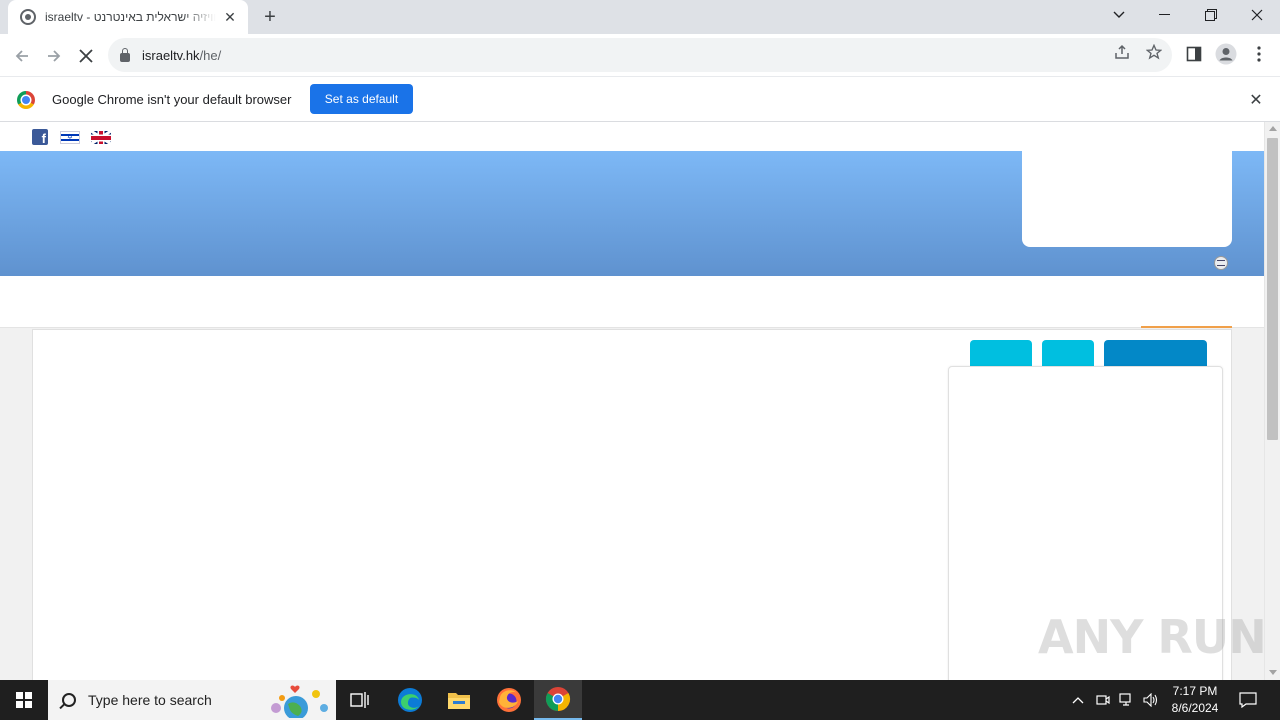 Image resolution: width=1280 pixels, height=720 pixels. Describe the element at coordinates (150, 700) in the screenshot. I see `search-placeholder: Type here to search` at that location.